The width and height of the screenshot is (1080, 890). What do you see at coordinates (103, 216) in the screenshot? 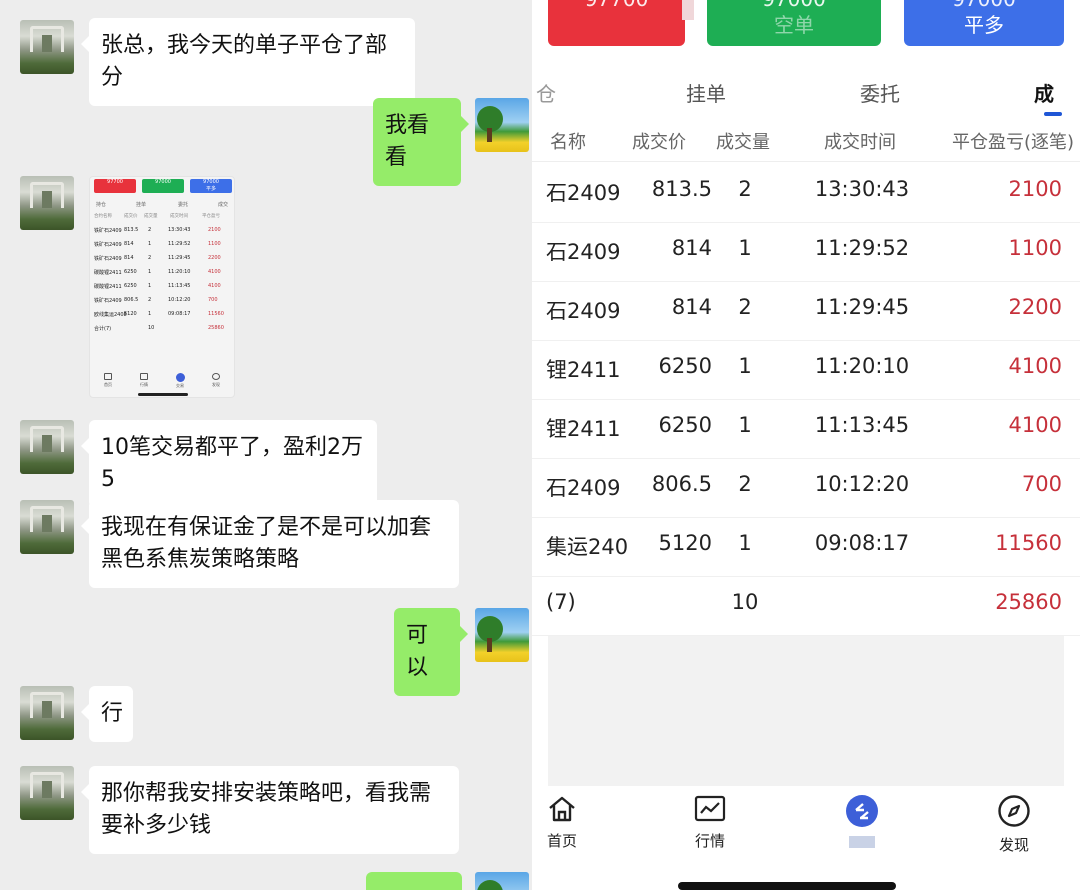
I see `thumb-header: 合约名称` at bounding box center [103, 216].